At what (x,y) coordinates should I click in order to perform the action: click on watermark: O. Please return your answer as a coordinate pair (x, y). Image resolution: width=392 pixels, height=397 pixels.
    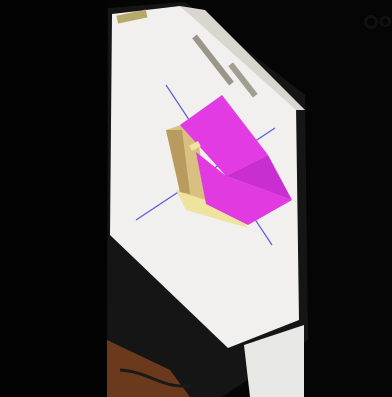
    Looking at the image, I should click on (377, 22).